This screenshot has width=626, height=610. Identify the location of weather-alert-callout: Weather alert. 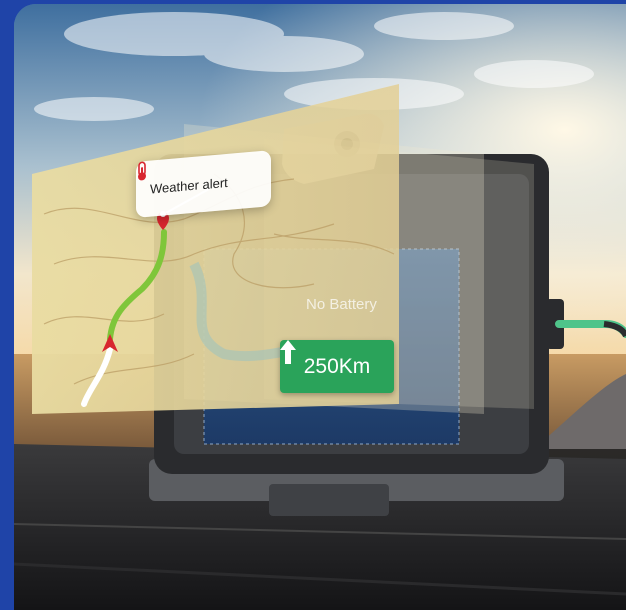
(203, 184).